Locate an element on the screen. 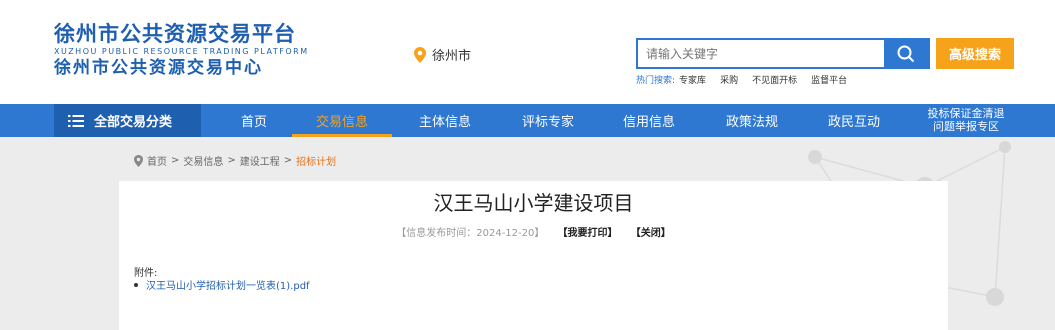  nav-home: 首页 is located at coordinates (254, 120).